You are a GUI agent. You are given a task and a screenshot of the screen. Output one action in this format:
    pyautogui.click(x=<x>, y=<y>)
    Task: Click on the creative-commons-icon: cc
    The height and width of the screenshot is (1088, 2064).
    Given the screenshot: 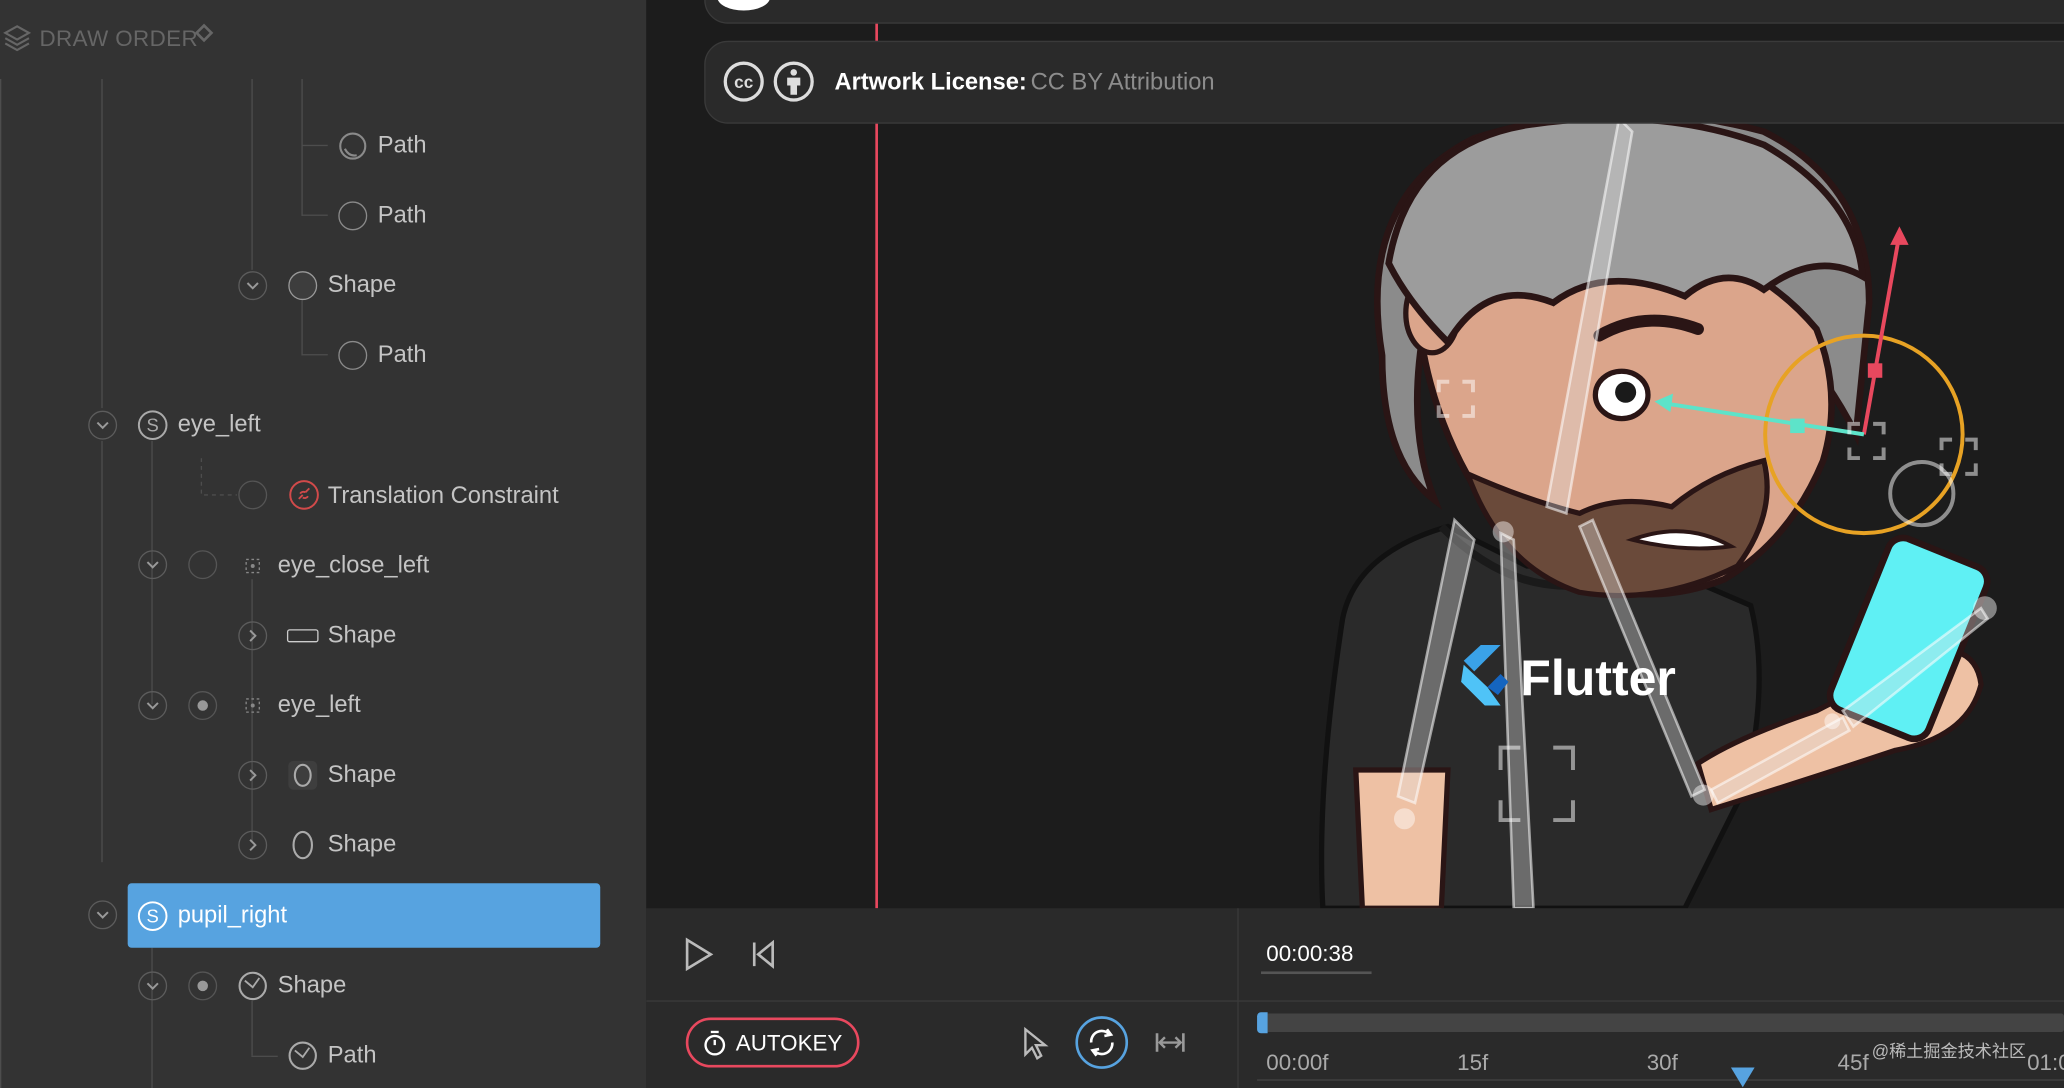 What is the action you would take?
    pyautogui.click(x=744, y=85)
    